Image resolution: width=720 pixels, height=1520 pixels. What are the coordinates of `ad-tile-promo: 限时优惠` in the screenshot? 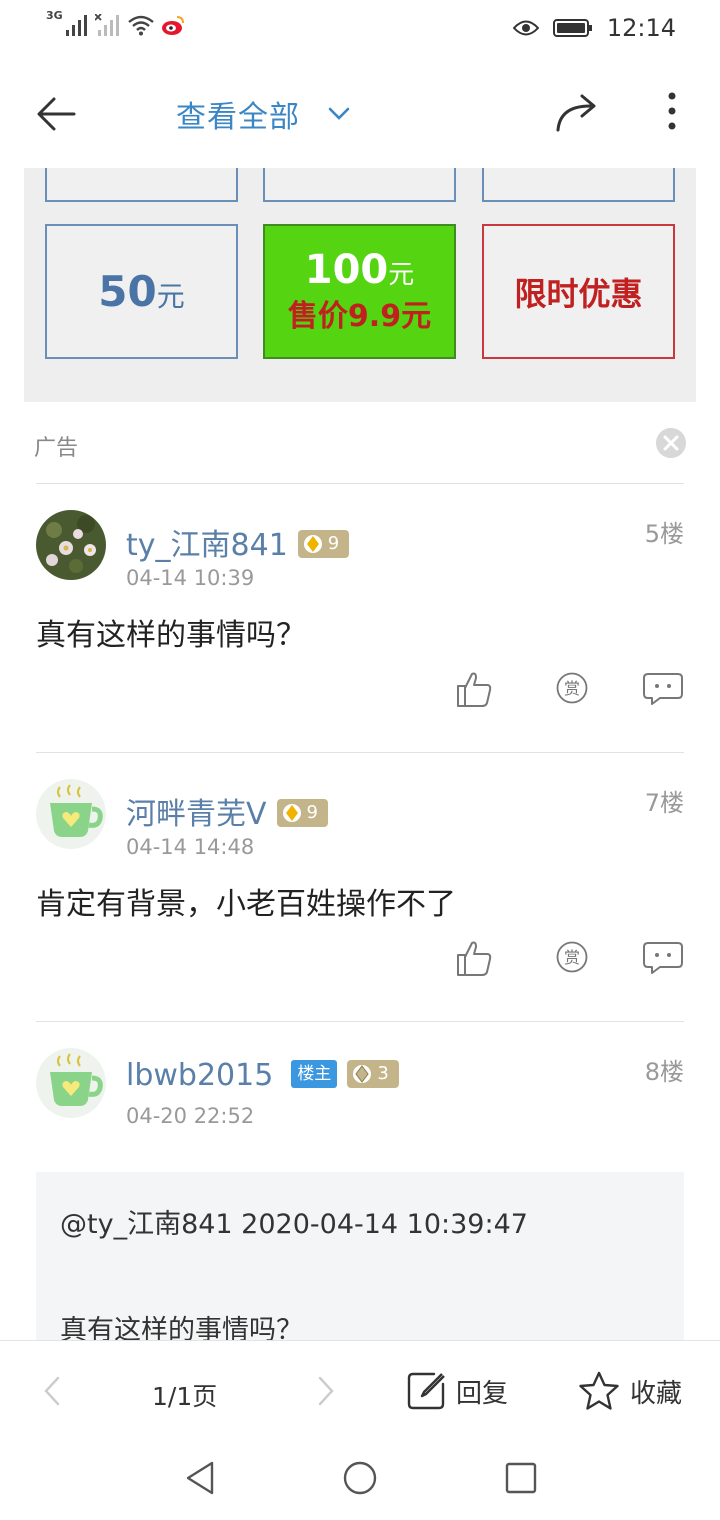 It's located at (578, 291).